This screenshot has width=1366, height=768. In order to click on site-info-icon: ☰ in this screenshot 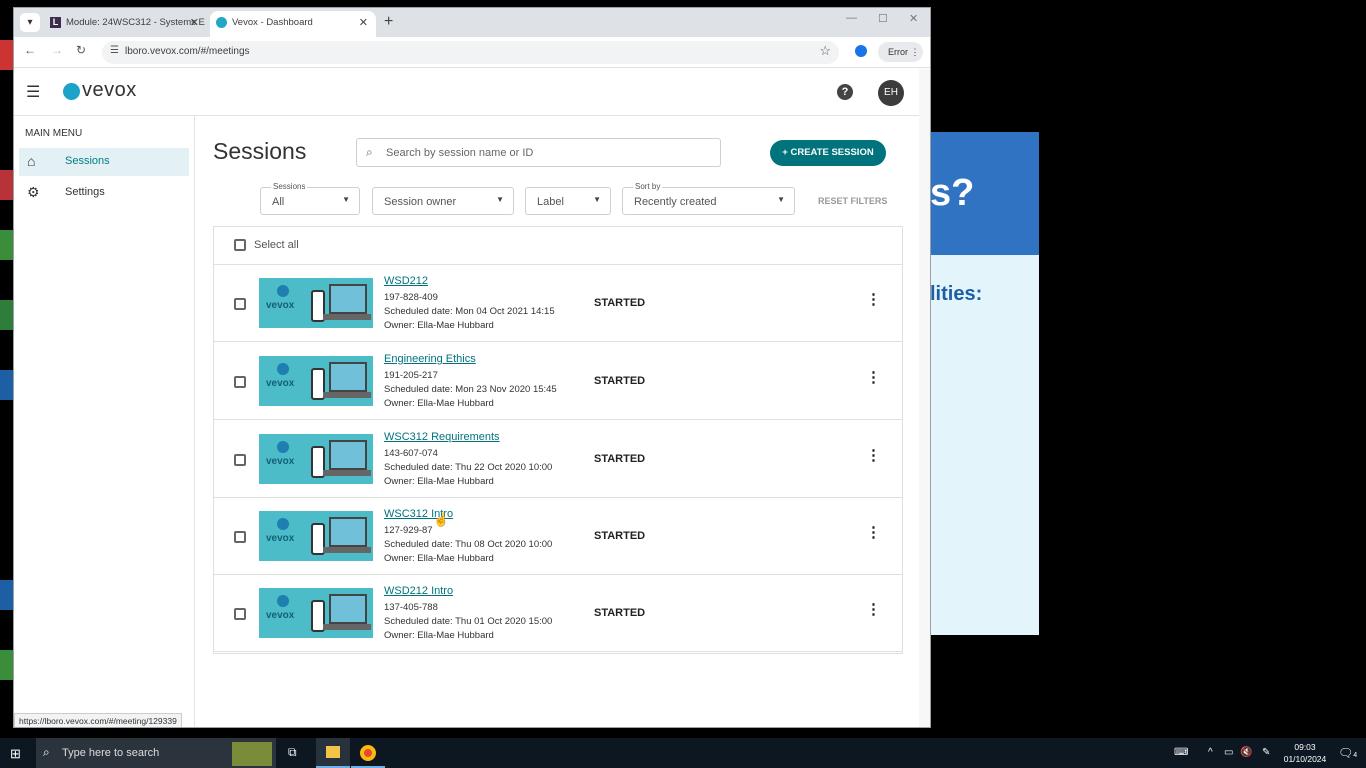, I will do `click(114, 50)`.